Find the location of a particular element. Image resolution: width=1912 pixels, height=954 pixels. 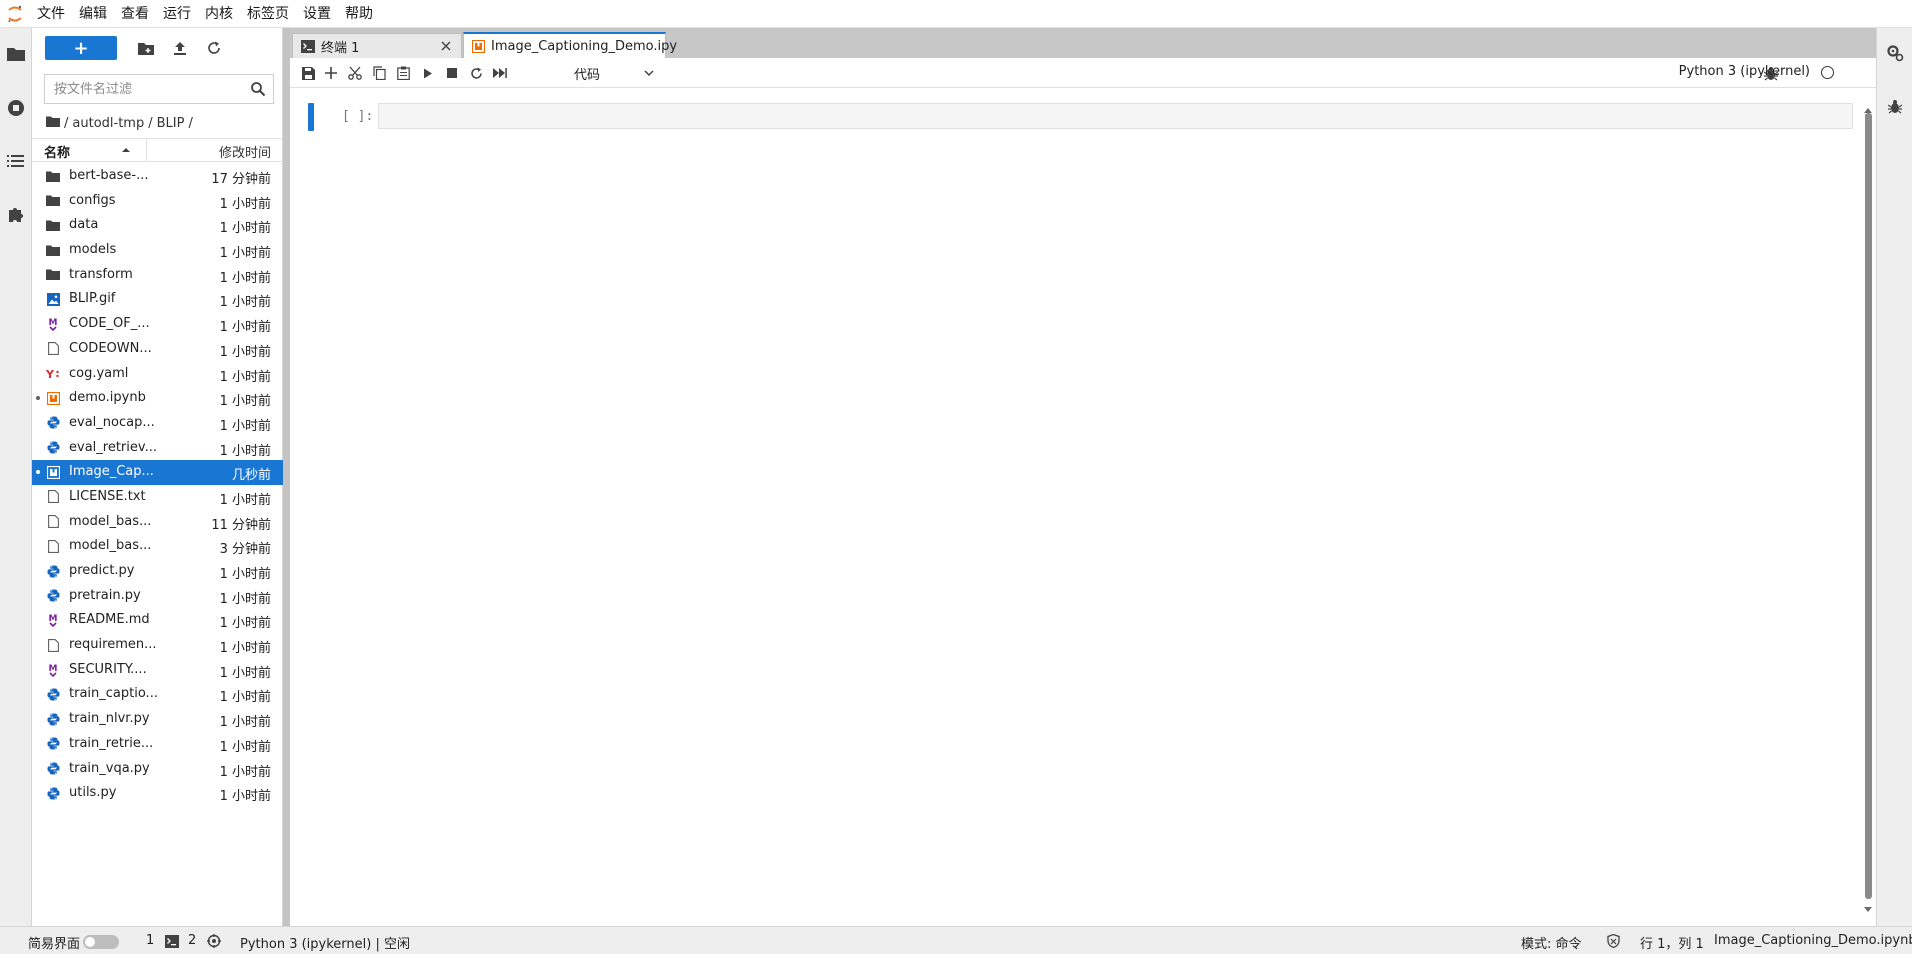

table-of-contents-icon is located at coordinates (16, 161).